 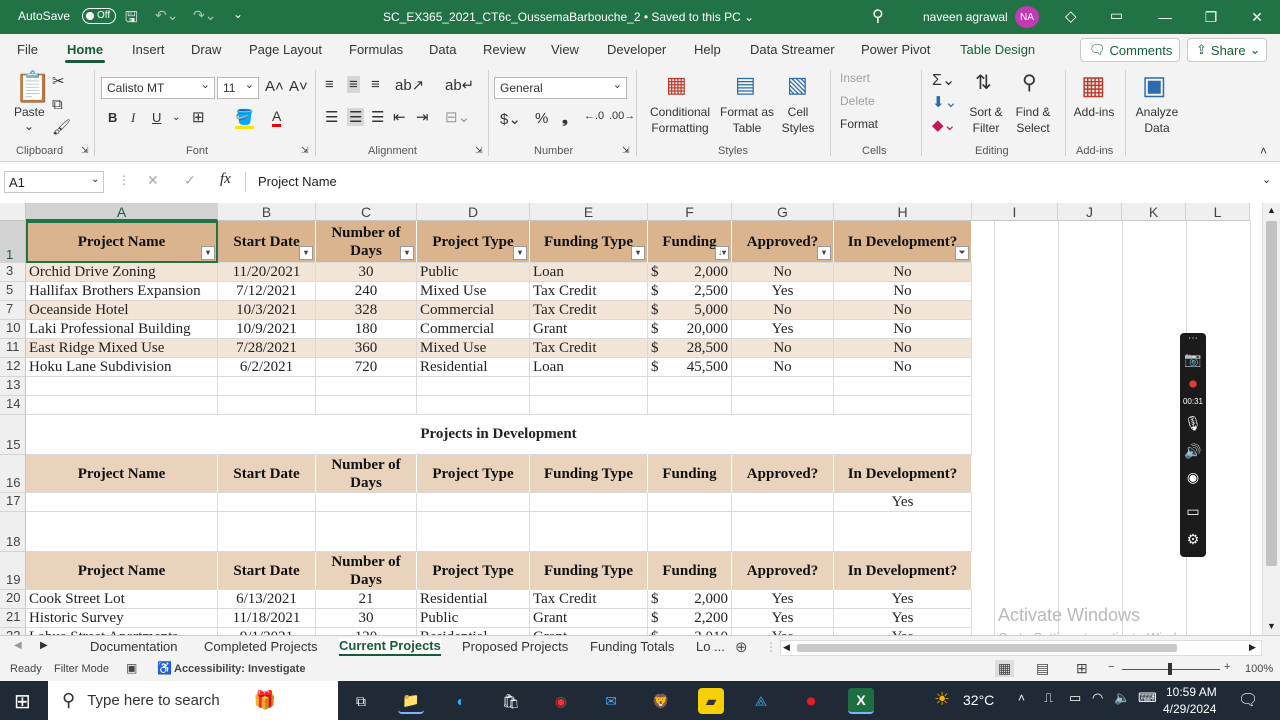 I want to click on column-header-a: A, so click(x=122, y=212).